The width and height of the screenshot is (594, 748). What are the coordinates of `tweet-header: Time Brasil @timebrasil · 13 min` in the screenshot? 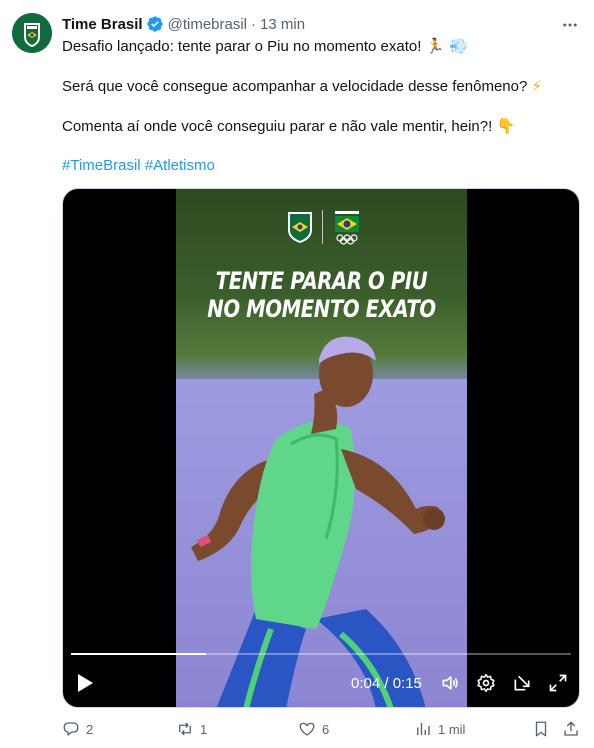 It's located at (183, 24).